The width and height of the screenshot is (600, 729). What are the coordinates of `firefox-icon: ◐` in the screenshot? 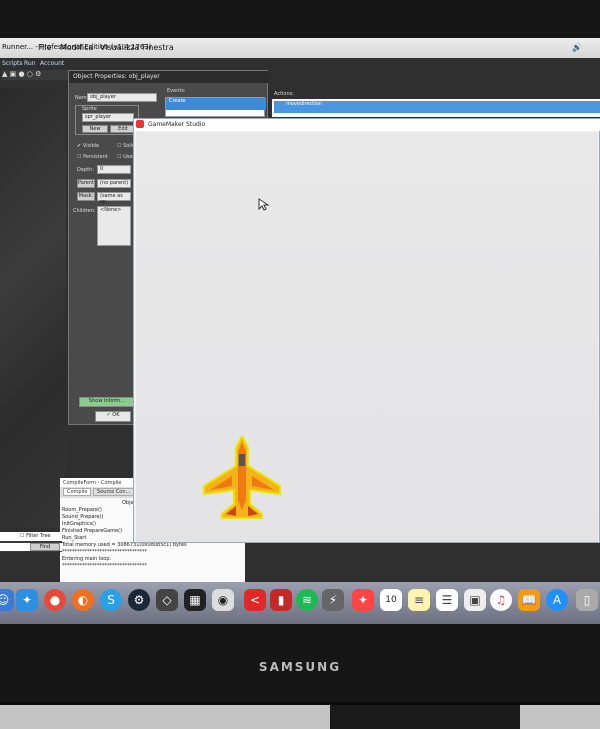 It's located at (83, 600).